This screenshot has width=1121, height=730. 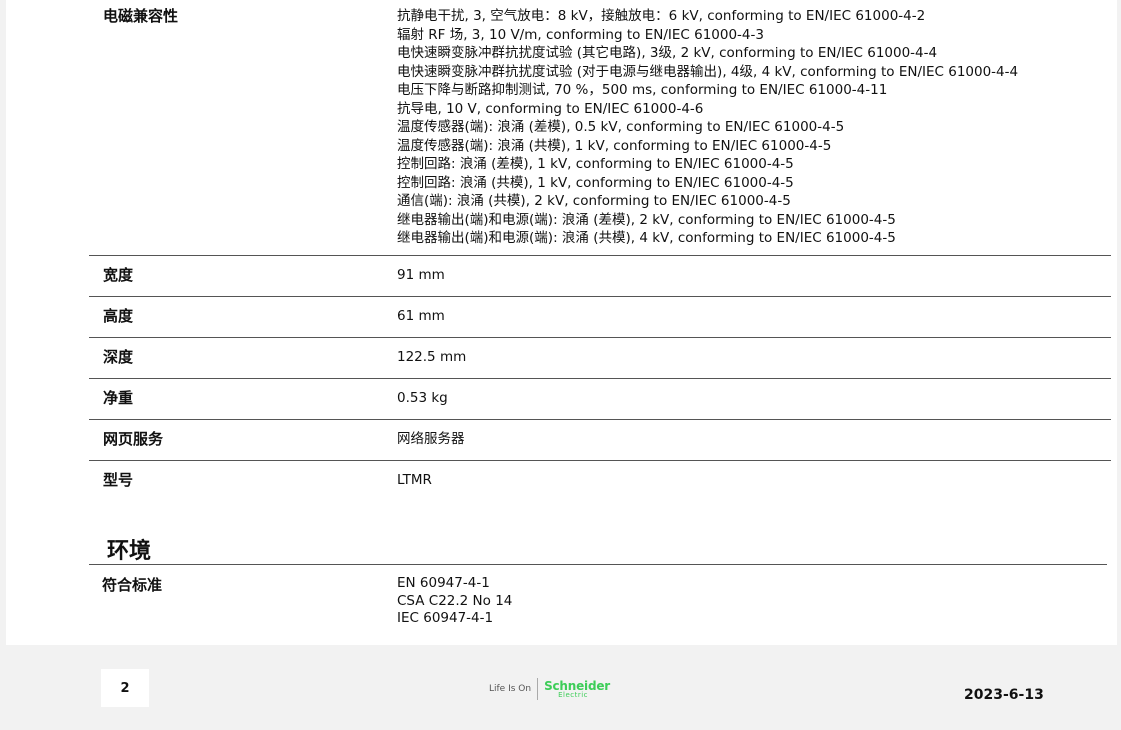 I want to click on brand-sub: Electric, so click(x=573, y=694).